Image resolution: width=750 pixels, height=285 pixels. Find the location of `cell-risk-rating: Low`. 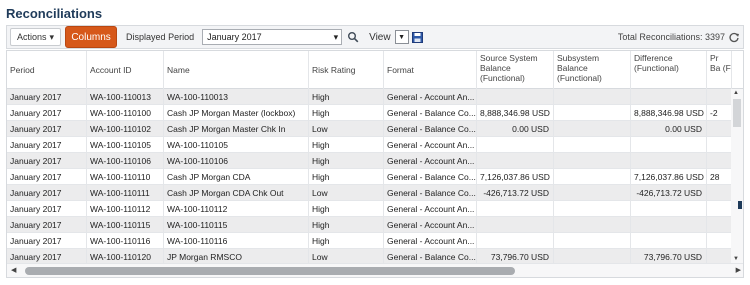

cell-risk-rating: Low is located at coordinates (346, 193).